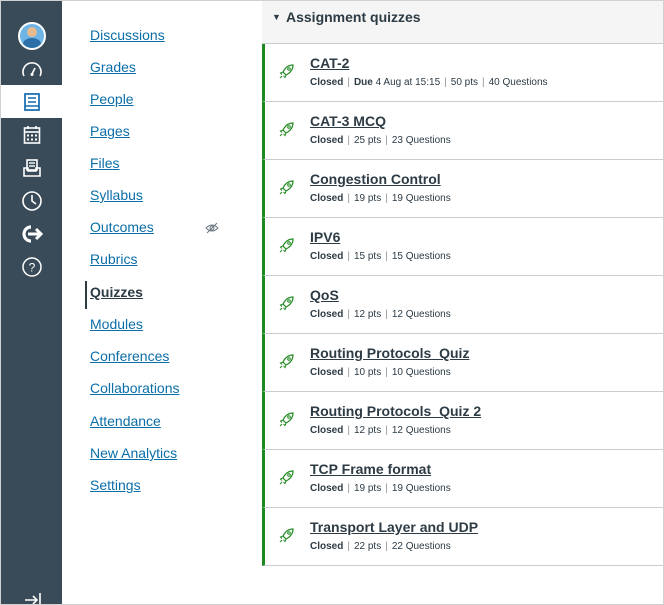 This screenshot has height=605, width=664. I want to click on courses-button, so click(31, 101).